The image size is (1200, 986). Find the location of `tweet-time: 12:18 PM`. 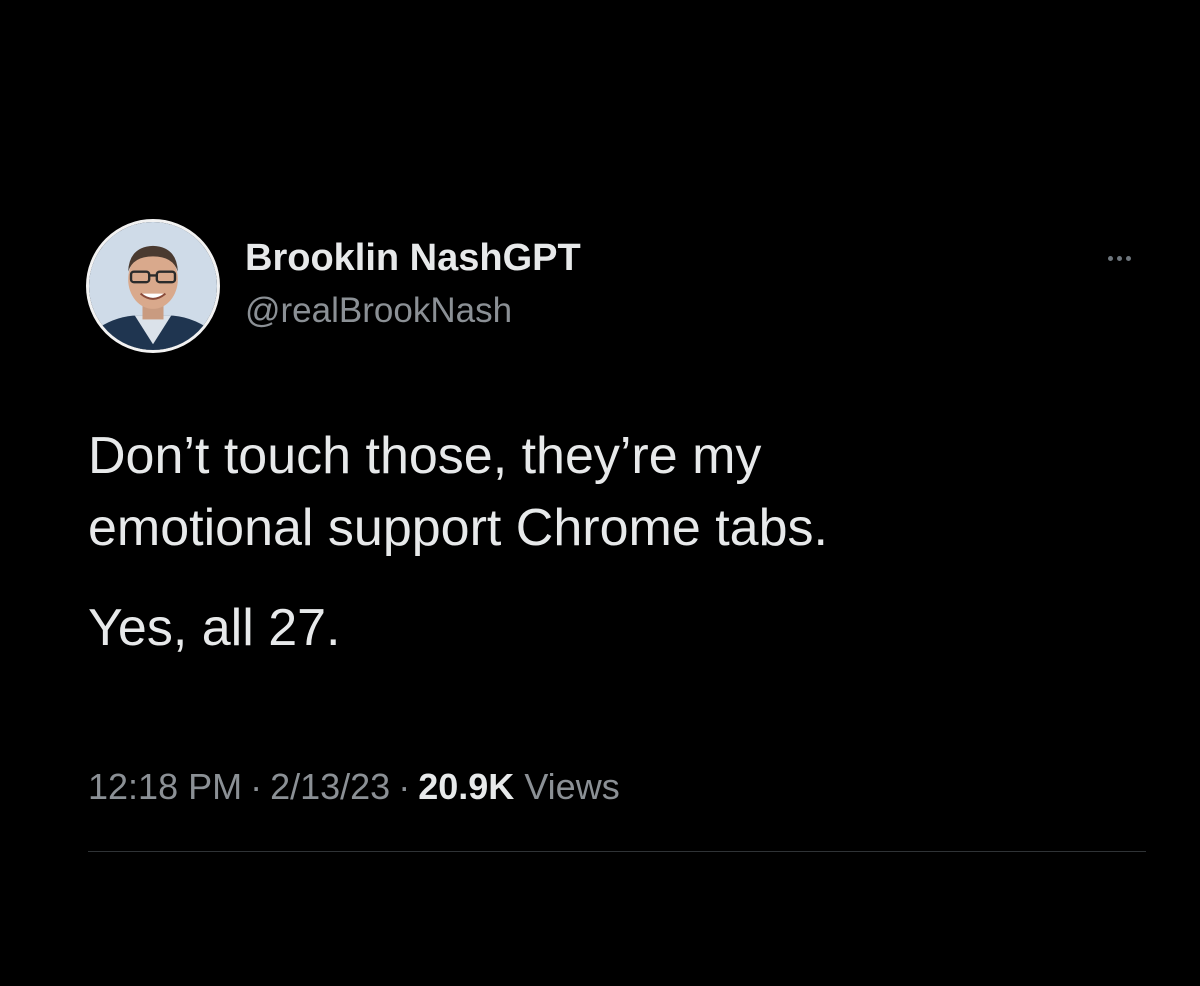

tweet-time: 12:18 PM is located at coordinates (165, 786).